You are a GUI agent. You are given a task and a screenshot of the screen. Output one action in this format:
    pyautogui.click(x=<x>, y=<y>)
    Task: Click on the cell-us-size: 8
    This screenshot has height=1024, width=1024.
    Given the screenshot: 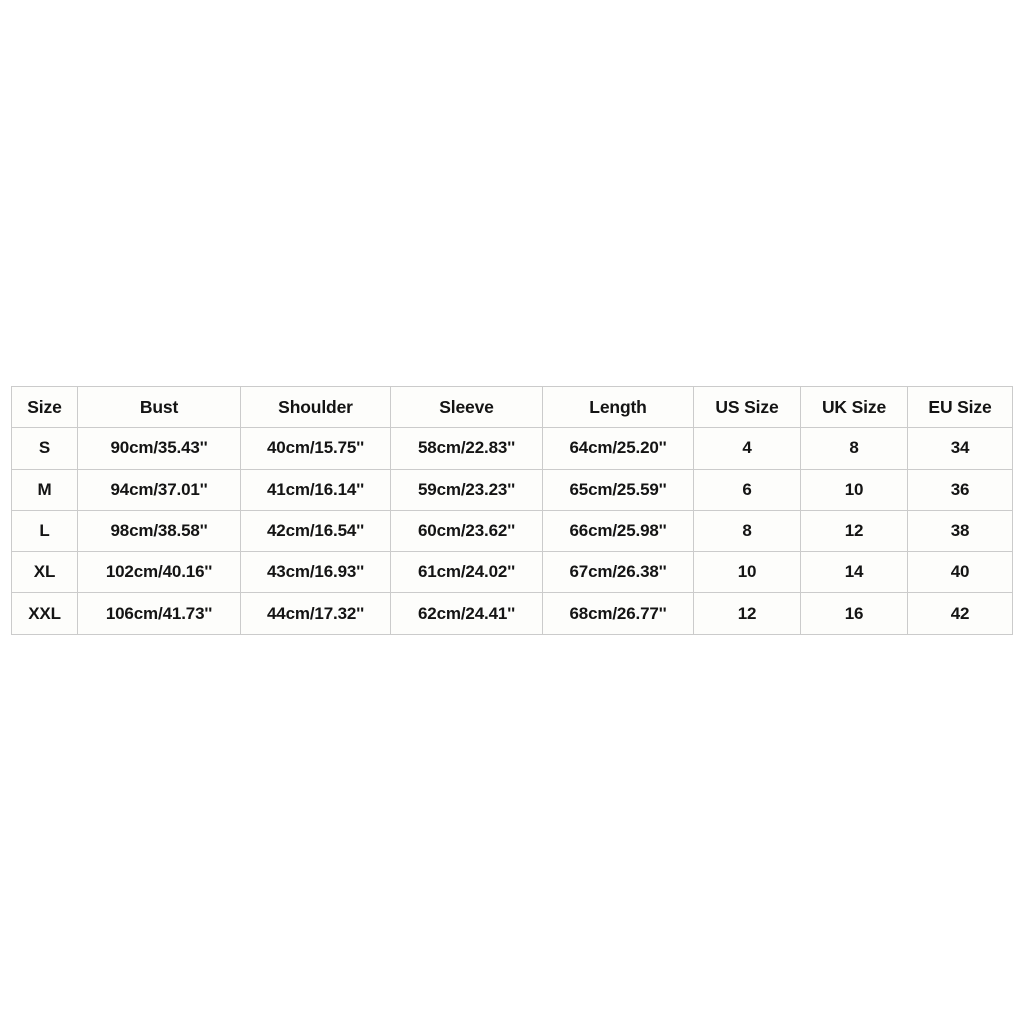 What is the action you would take?
    pyautogui.click(x=747, y=531)
    